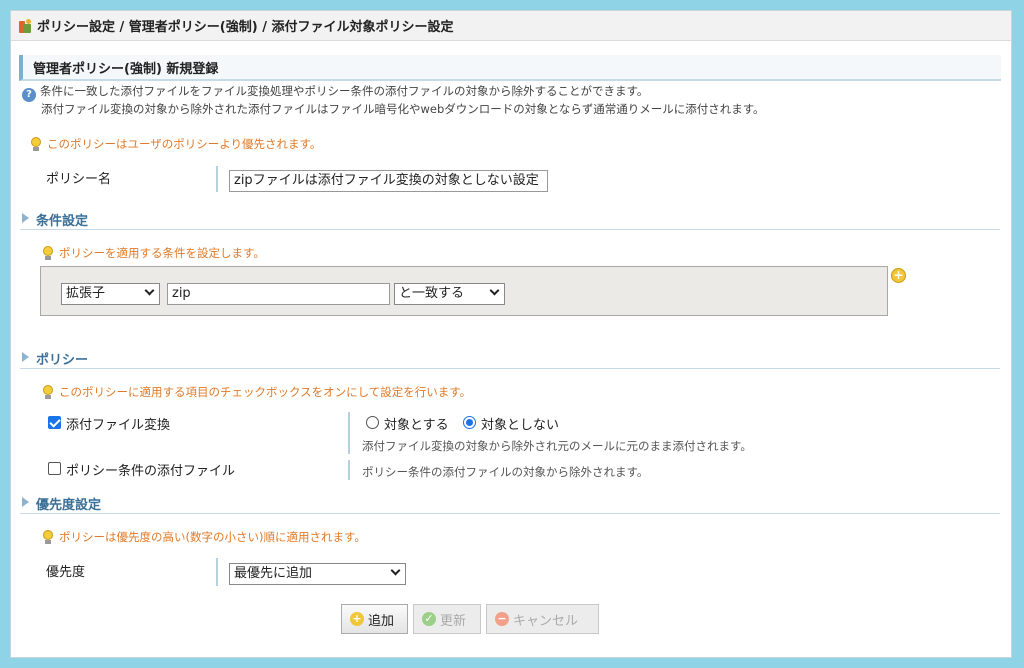 The width and height of the screenshot is (1024, 668). I want to click on condition-match-value: と一致する, so click(432, 293).